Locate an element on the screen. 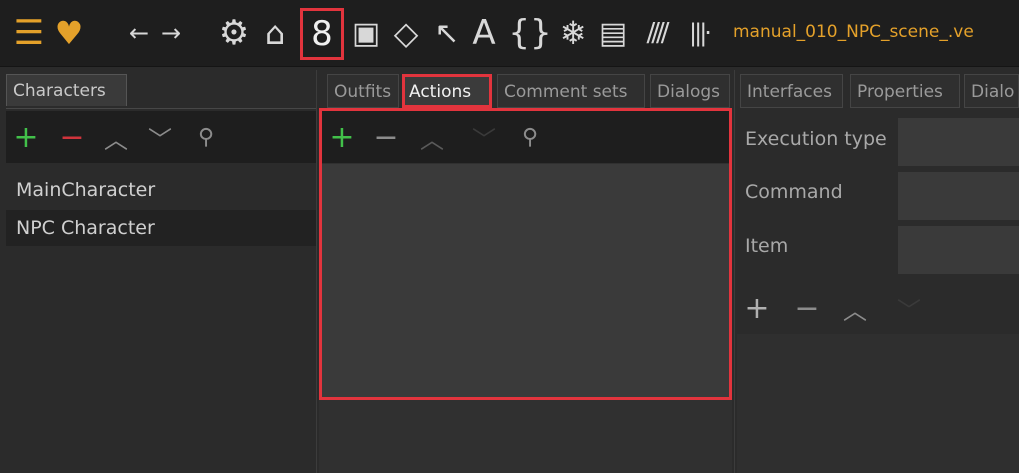  item-field is located at coordinates (958, 250).